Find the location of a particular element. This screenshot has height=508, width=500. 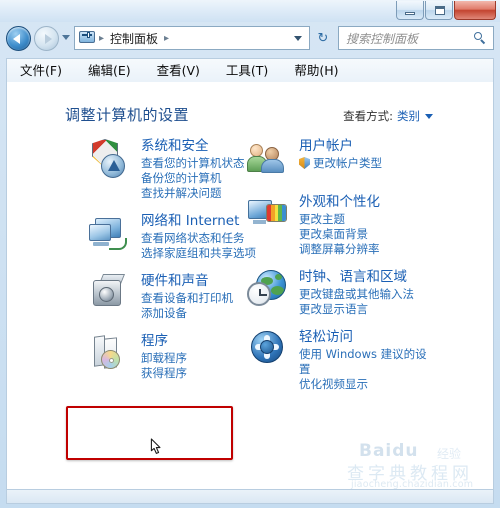

search-input: 搜索控制面板 is located at coordinates (416, 38).